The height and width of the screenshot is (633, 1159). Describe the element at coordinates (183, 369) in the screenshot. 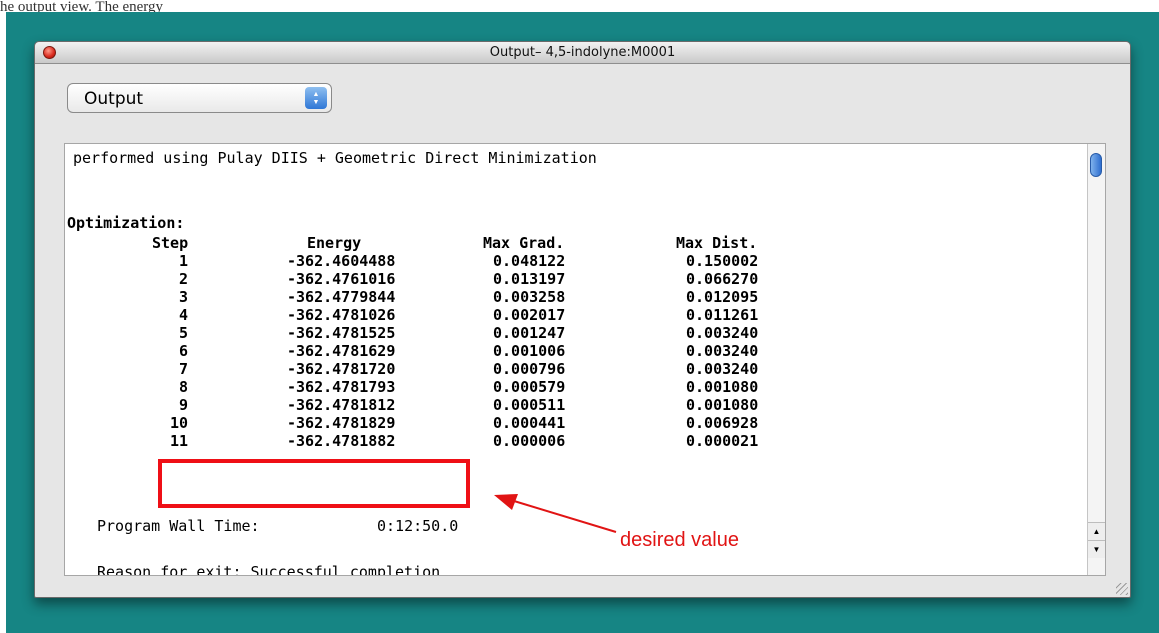

I see `cell-step: 7` at that location.